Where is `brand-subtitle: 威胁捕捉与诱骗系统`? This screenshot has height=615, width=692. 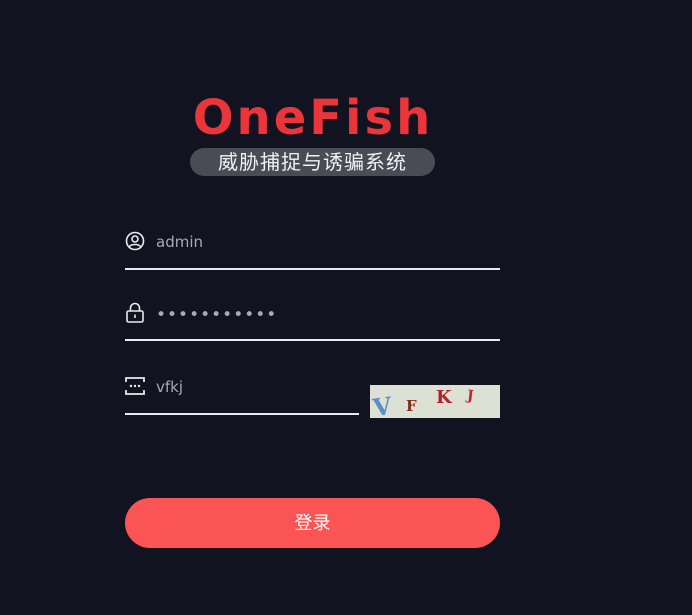 brand-subtitle: 威胁捕捉与诱骗系统 is located at coordinates (312, 162).